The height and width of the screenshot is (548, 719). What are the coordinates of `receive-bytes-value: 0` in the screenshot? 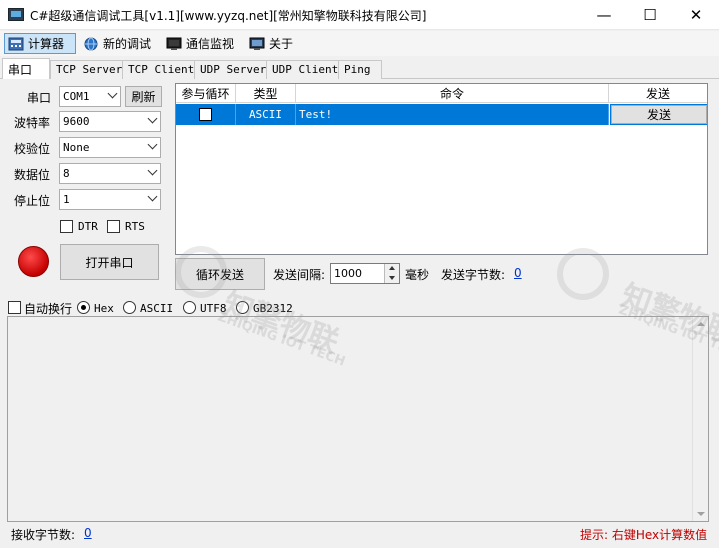 It's located at (88, 533).